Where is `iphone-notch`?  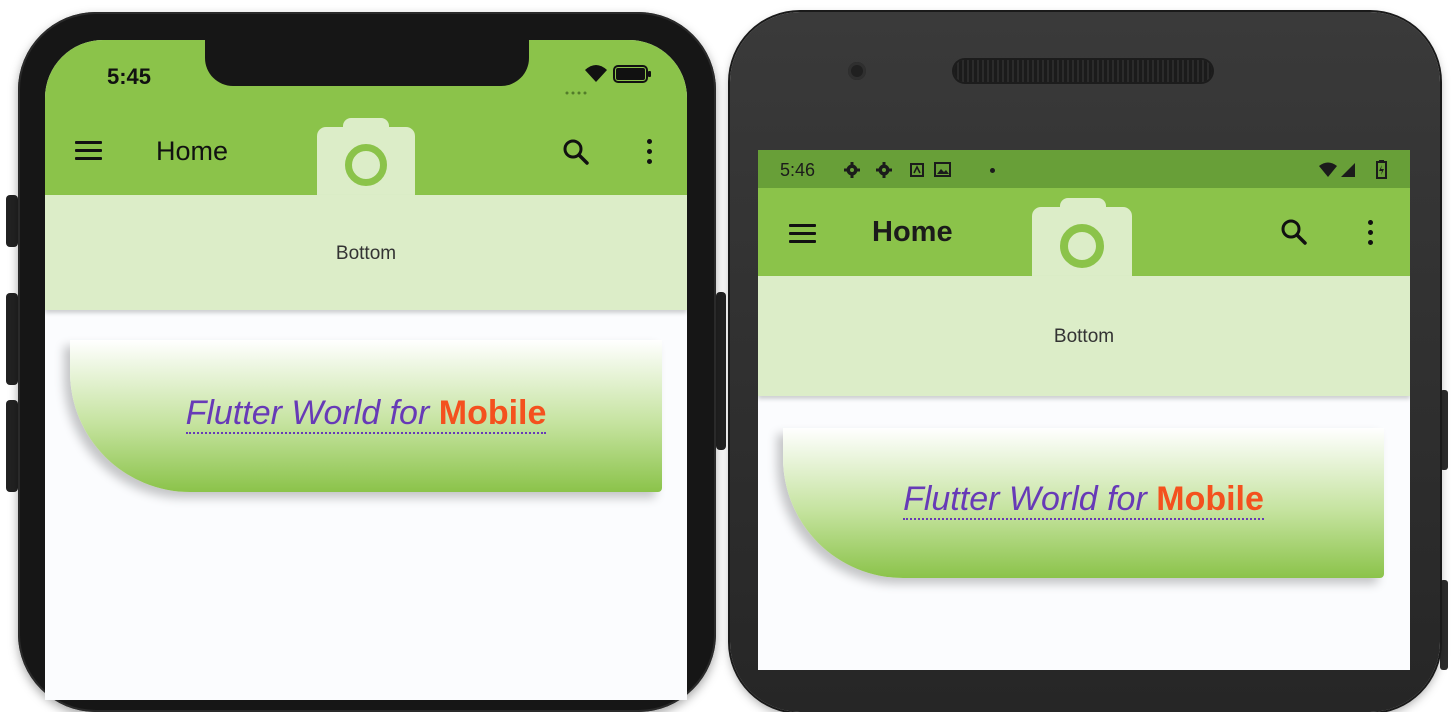
iphone-notch is located at coordinates (367, 63).